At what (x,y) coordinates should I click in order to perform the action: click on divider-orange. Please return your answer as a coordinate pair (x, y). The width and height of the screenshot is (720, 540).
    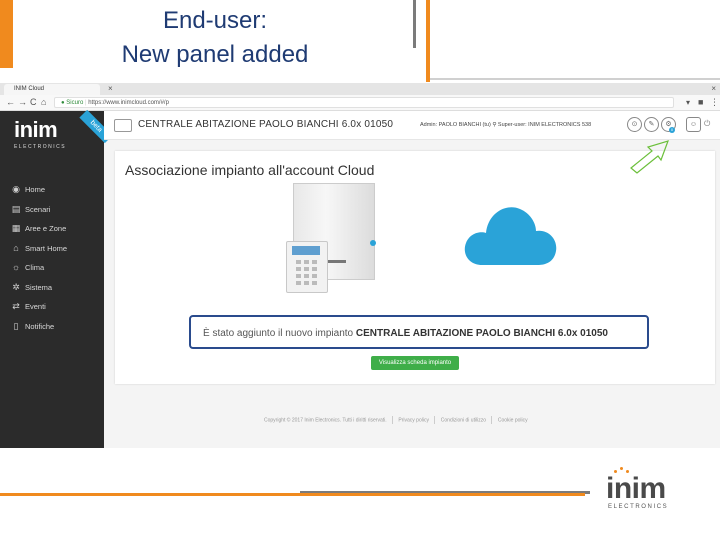
    Looking at the image, I should click on (428, 41).